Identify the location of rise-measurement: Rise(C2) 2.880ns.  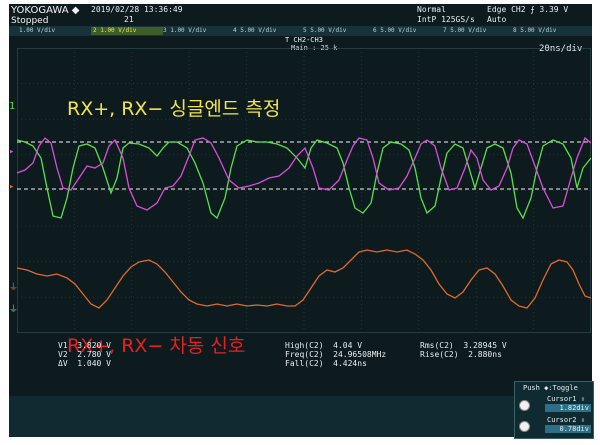
(461, 354).